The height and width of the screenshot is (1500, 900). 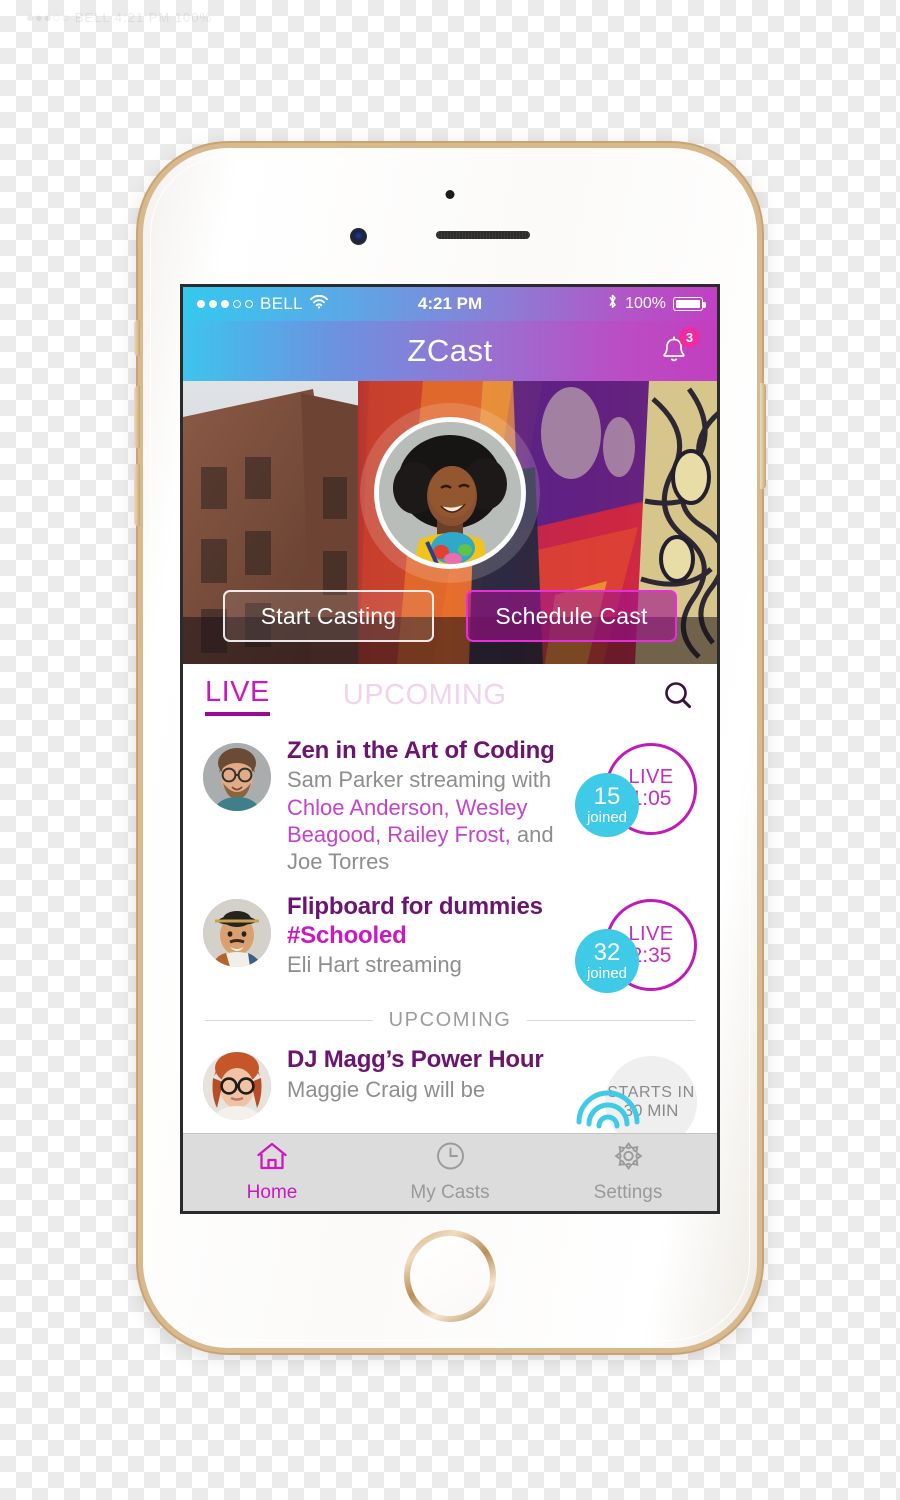 I want to click on hero-banner: Start Casting Schedule Cast, so click(x=450, y=522).